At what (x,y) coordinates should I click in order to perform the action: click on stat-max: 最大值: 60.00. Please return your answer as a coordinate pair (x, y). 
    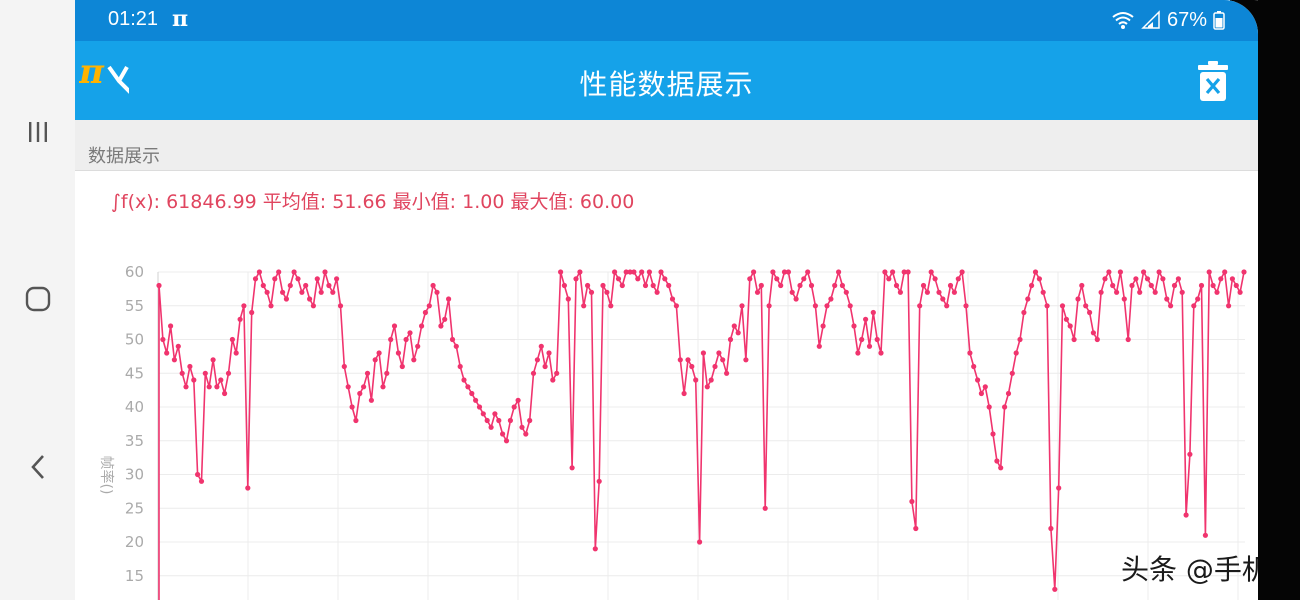
    Looking at the image, I should click on (572, 202).